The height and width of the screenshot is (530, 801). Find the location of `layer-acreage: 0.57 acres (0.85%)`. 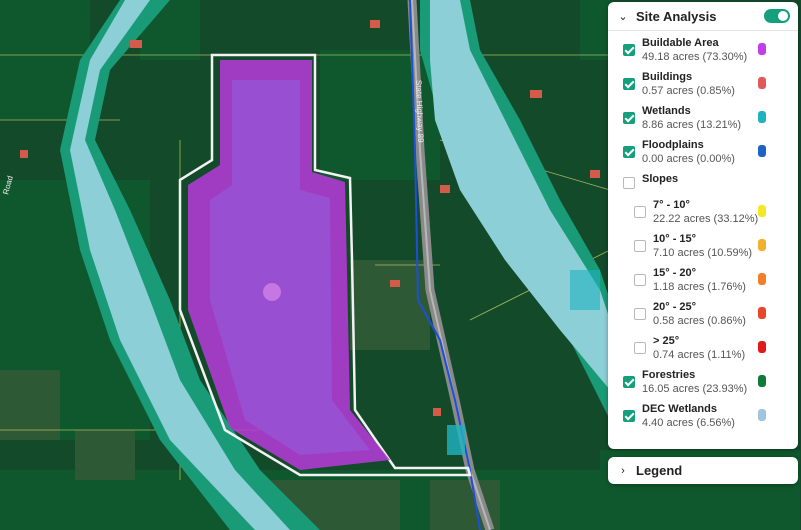

layer-acreage: 0.57 acres (0.85%) is located at coordinates (688, 91).